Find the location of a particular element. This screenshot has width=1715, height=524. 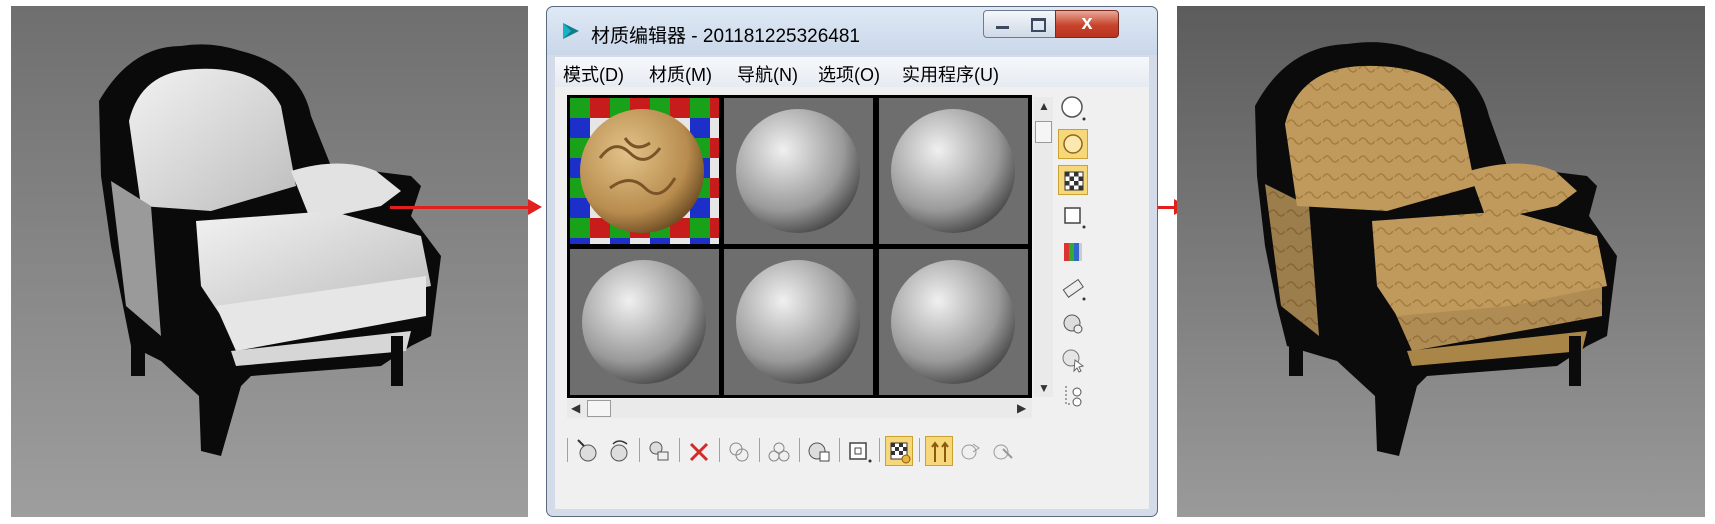

bottom-toolbar is located at coordinates (852, 451).